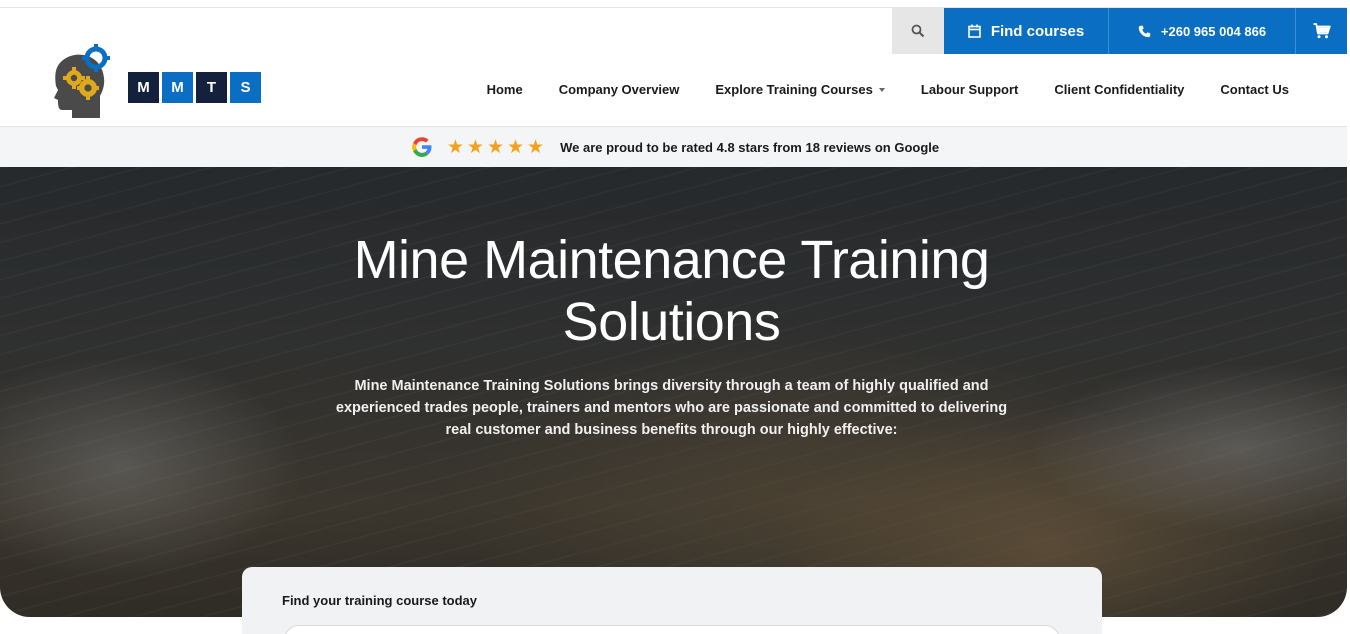 This screenshot has width=1350, height=634. Describe the element at coordinates (380, 600) in the screenshot. I see `course-search-label: Find your training course today` at that location.